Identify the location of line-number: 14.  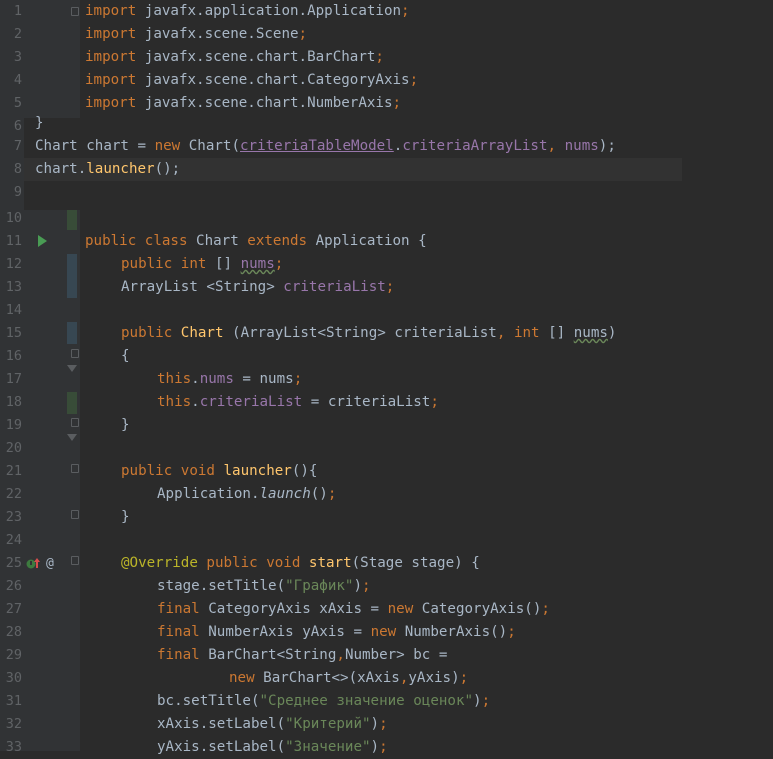
(13, 310).